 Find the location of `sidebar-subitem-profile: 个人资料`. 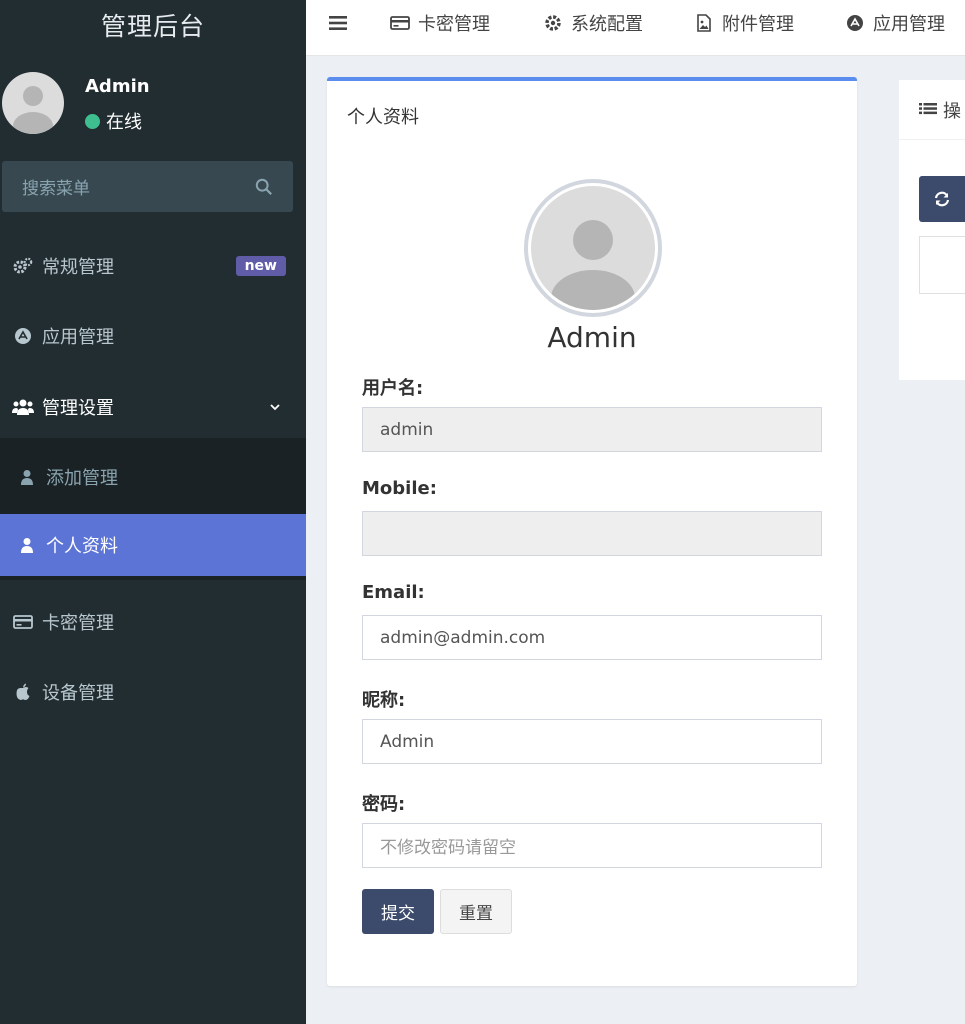

sidebar-subitem-profile: 个人资料 is located at coordinates (153, 545).